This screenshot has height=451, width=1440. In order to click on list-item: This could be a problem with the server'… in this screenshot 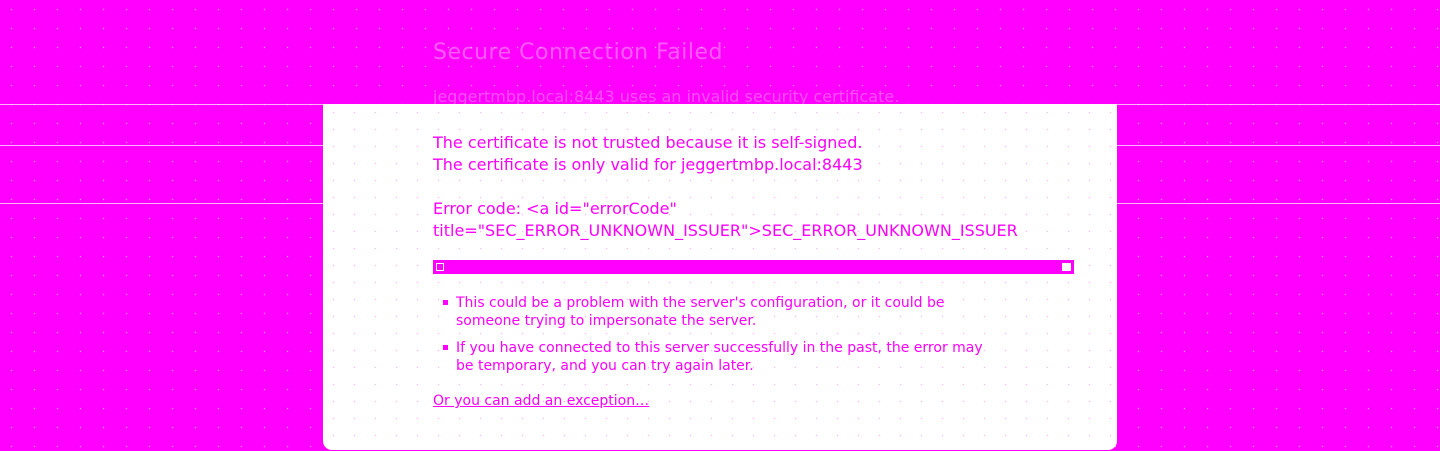, I will do `click(741, 312)`.